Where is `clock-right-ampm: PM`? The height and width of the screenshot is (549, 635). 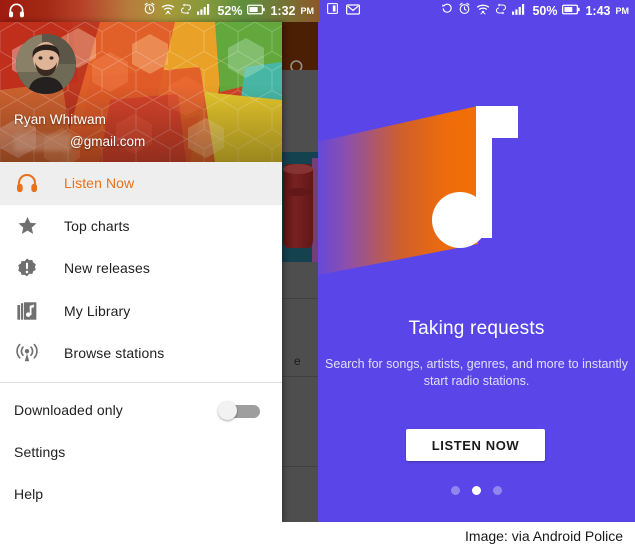 clock-right-ampm: PM is located at coordinates (622, 11).